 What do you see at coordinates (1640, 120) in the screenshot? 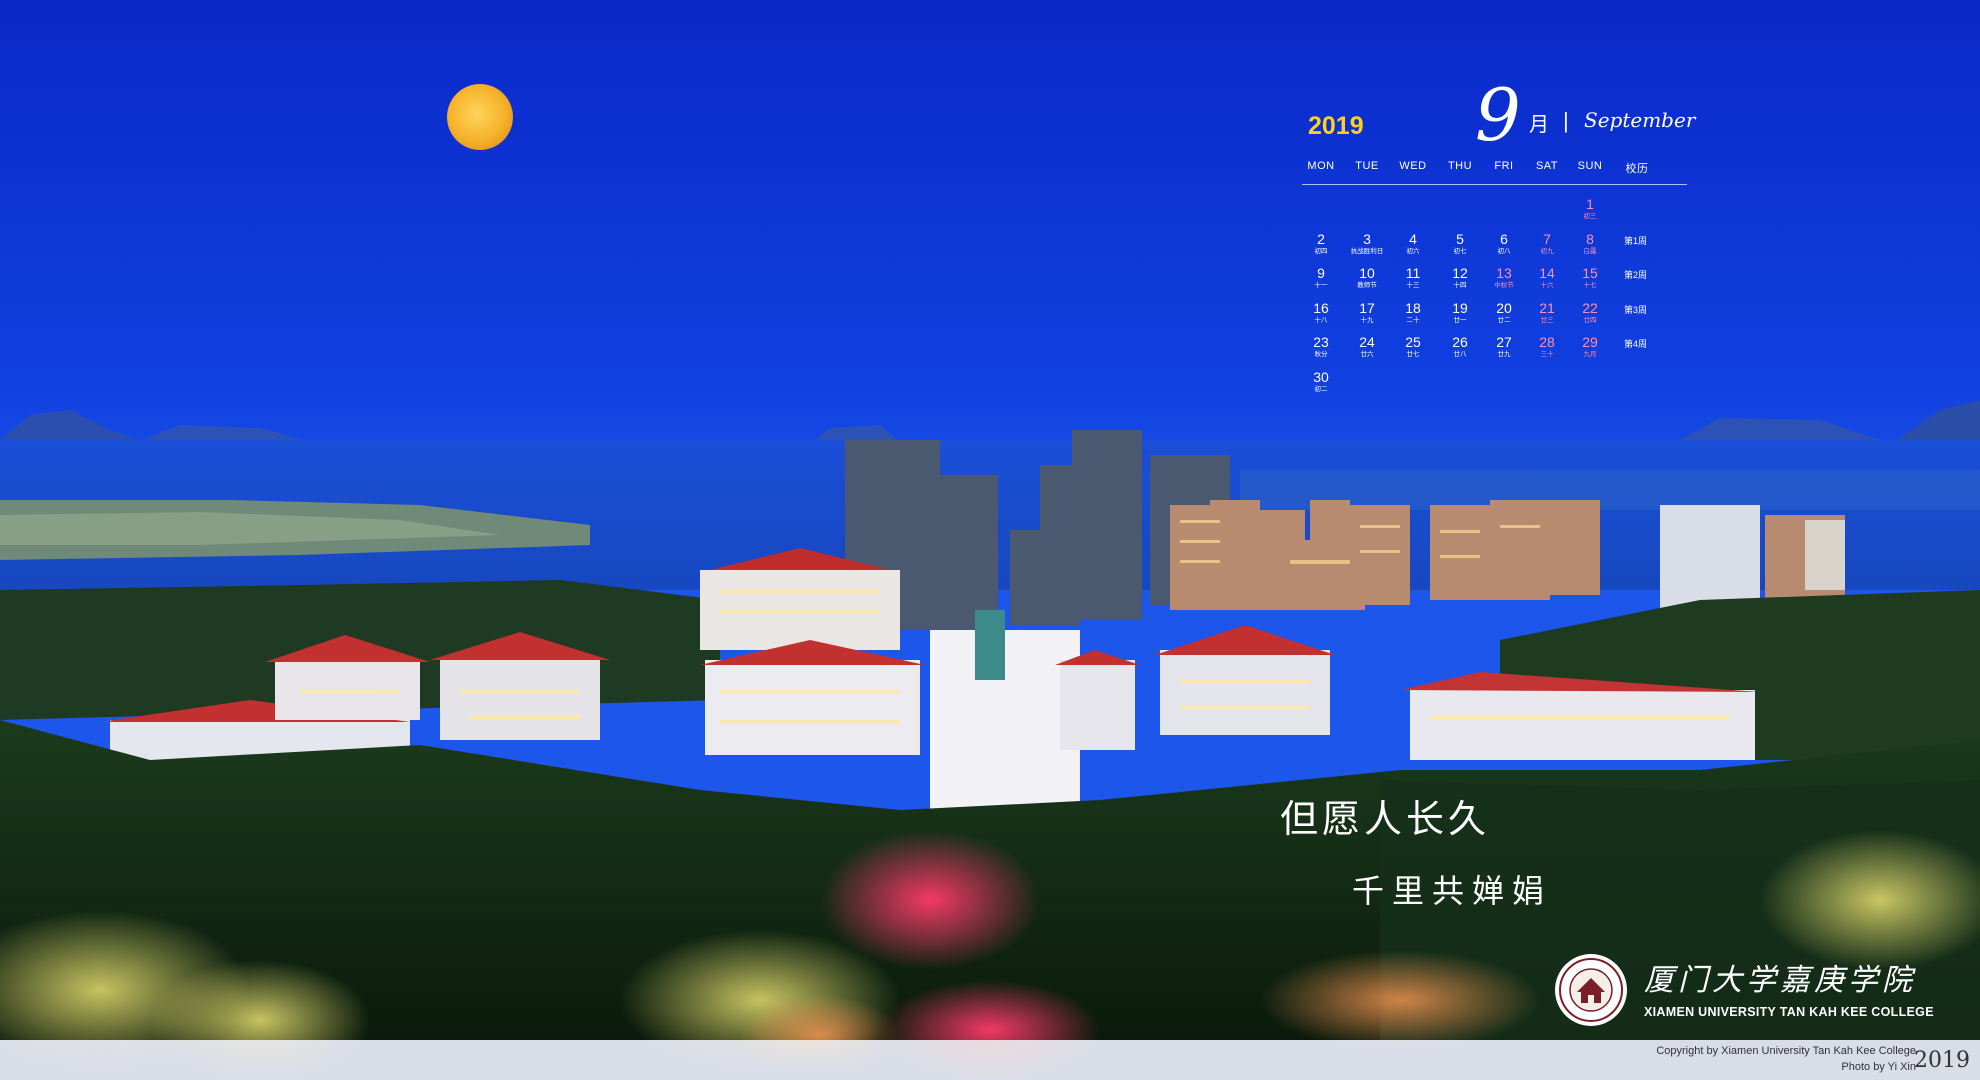
I see `calendar-month-en: September` at bounding box center [1640, 120].